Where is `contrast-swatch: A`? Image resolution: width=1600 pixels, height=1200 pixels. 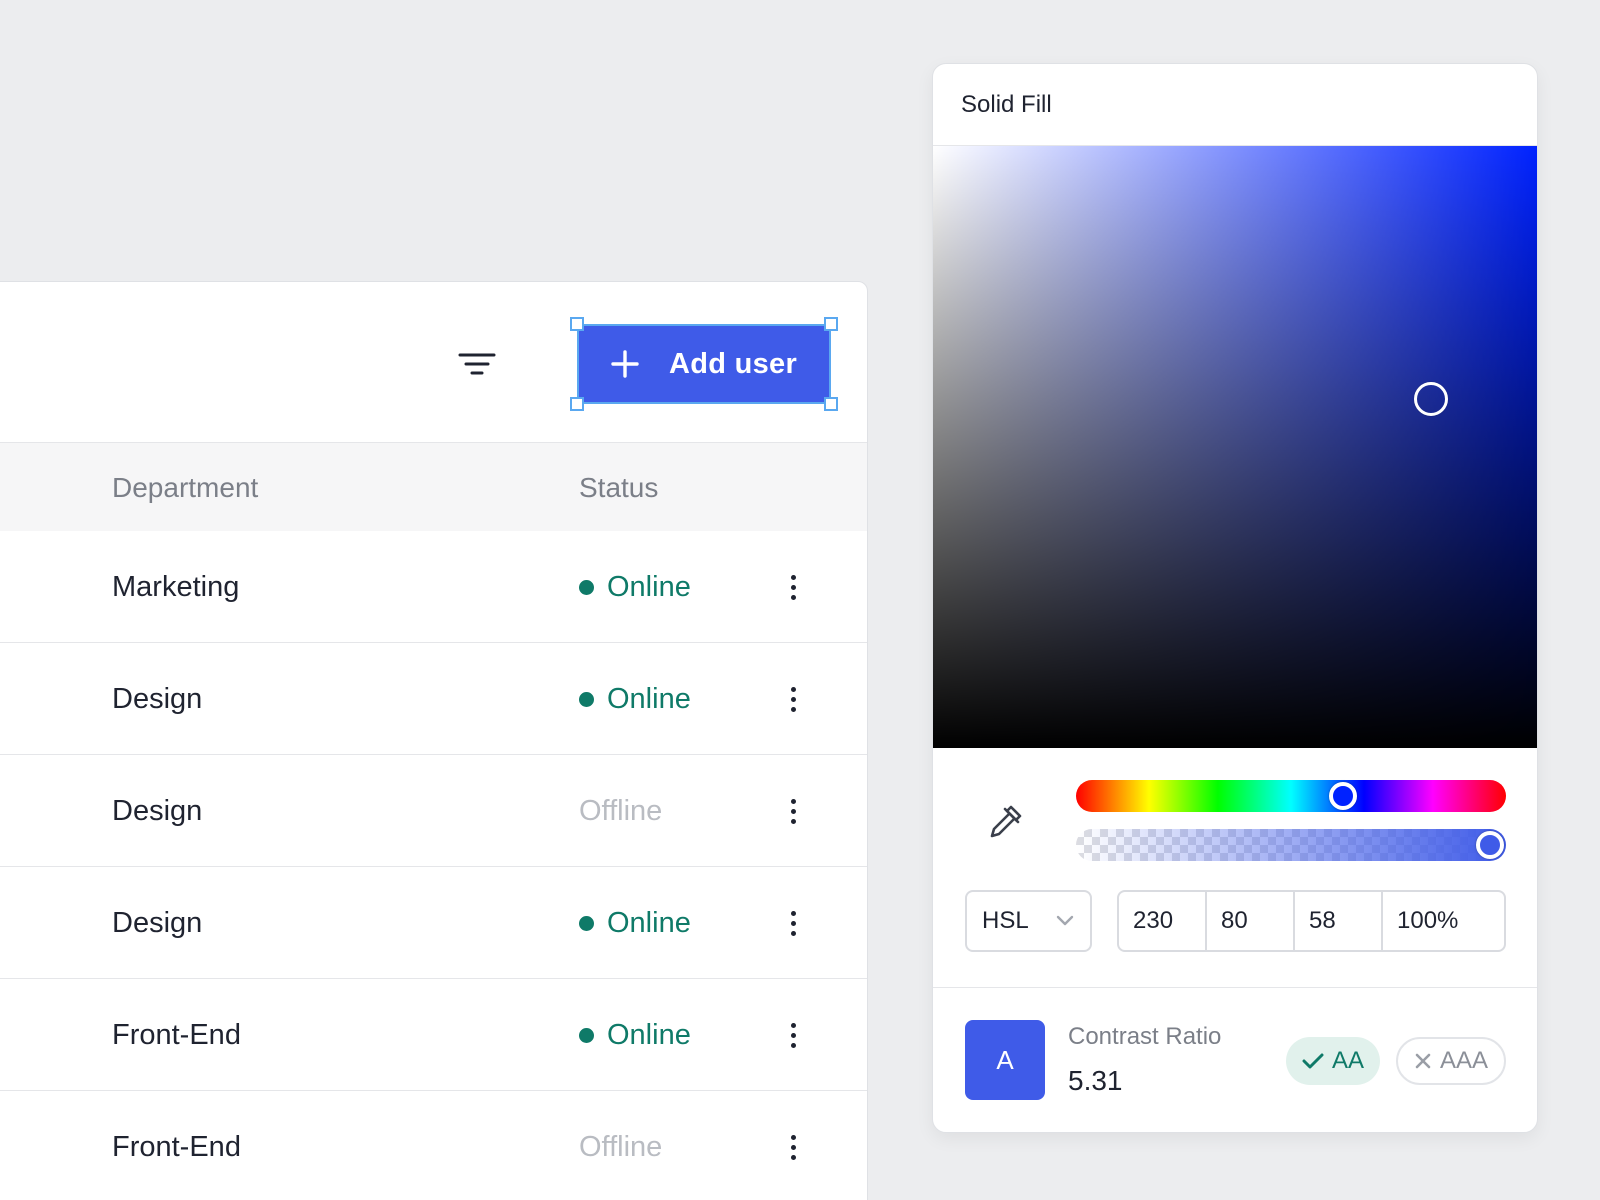
contrast-swatch: A is located at coordinates (1005, 1060).